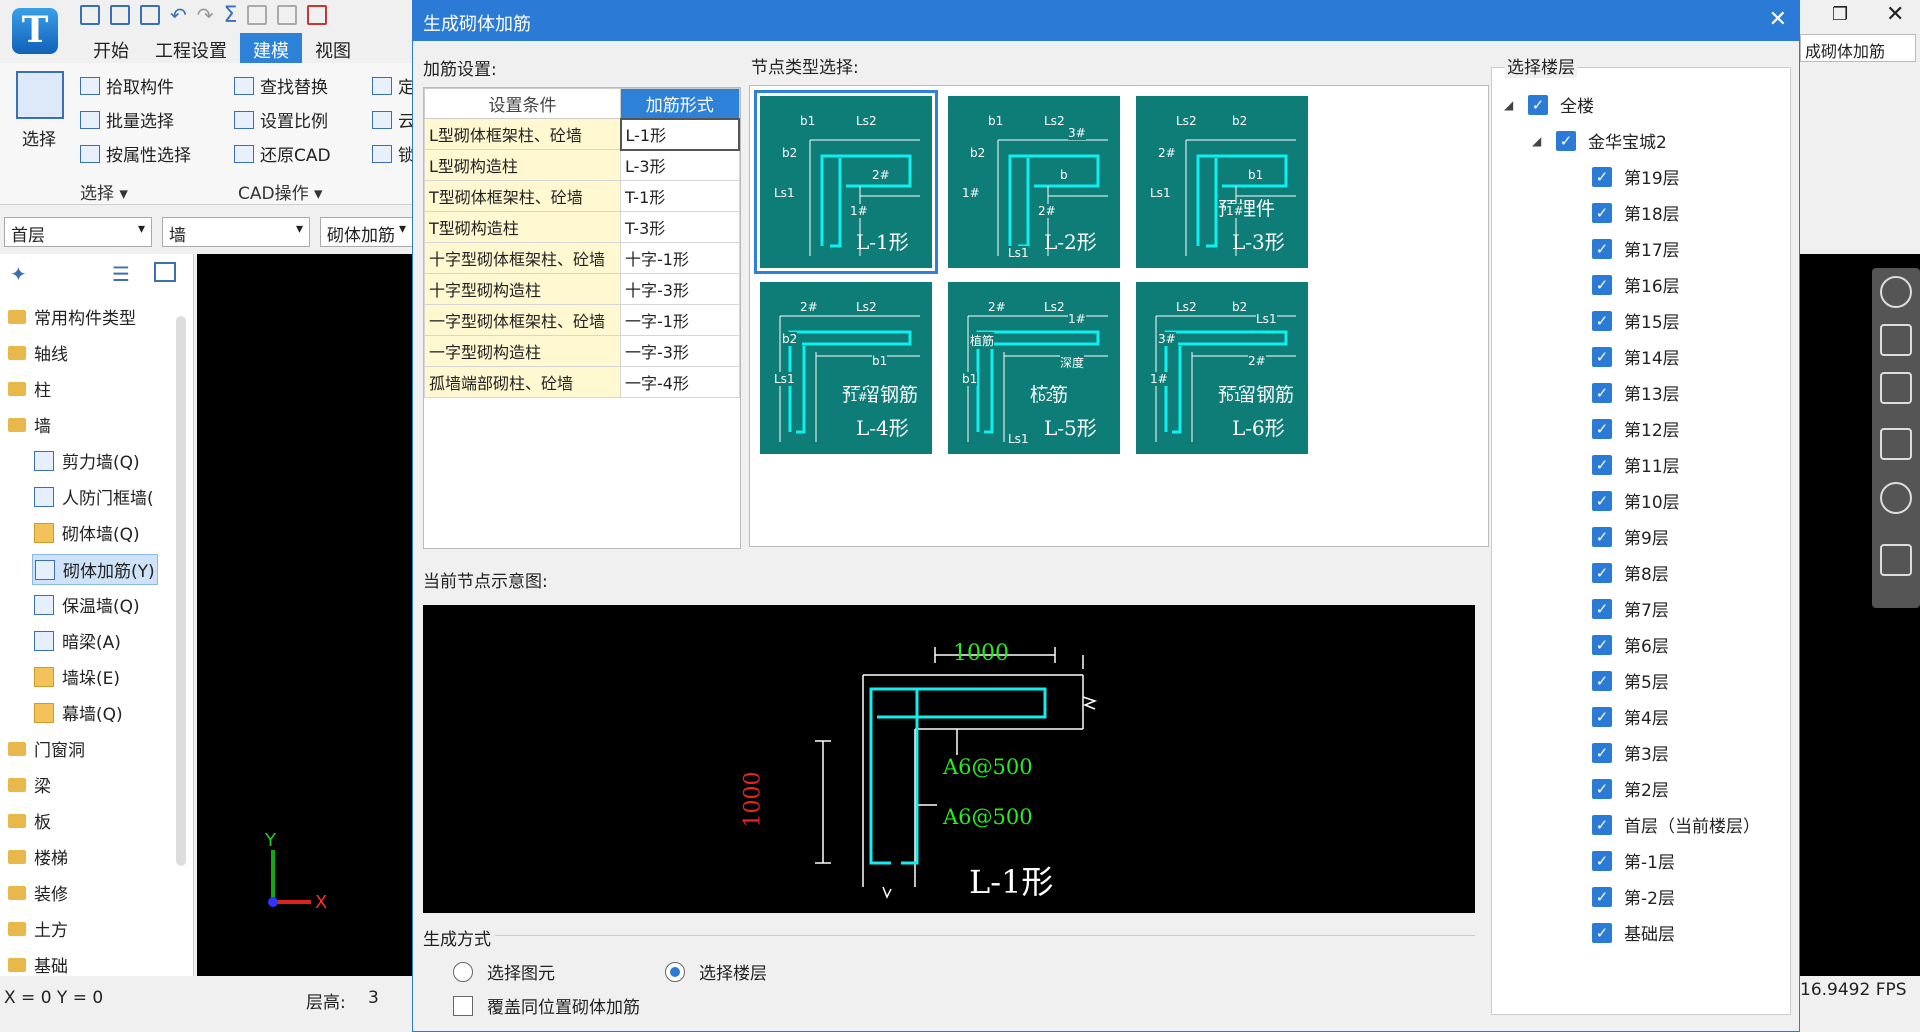 This screenshot has width=1920, height=1032. Describe the element at coordinates (282, 153) in the screenshot. I see `restore-cad-button: 还原CAD` at that location.